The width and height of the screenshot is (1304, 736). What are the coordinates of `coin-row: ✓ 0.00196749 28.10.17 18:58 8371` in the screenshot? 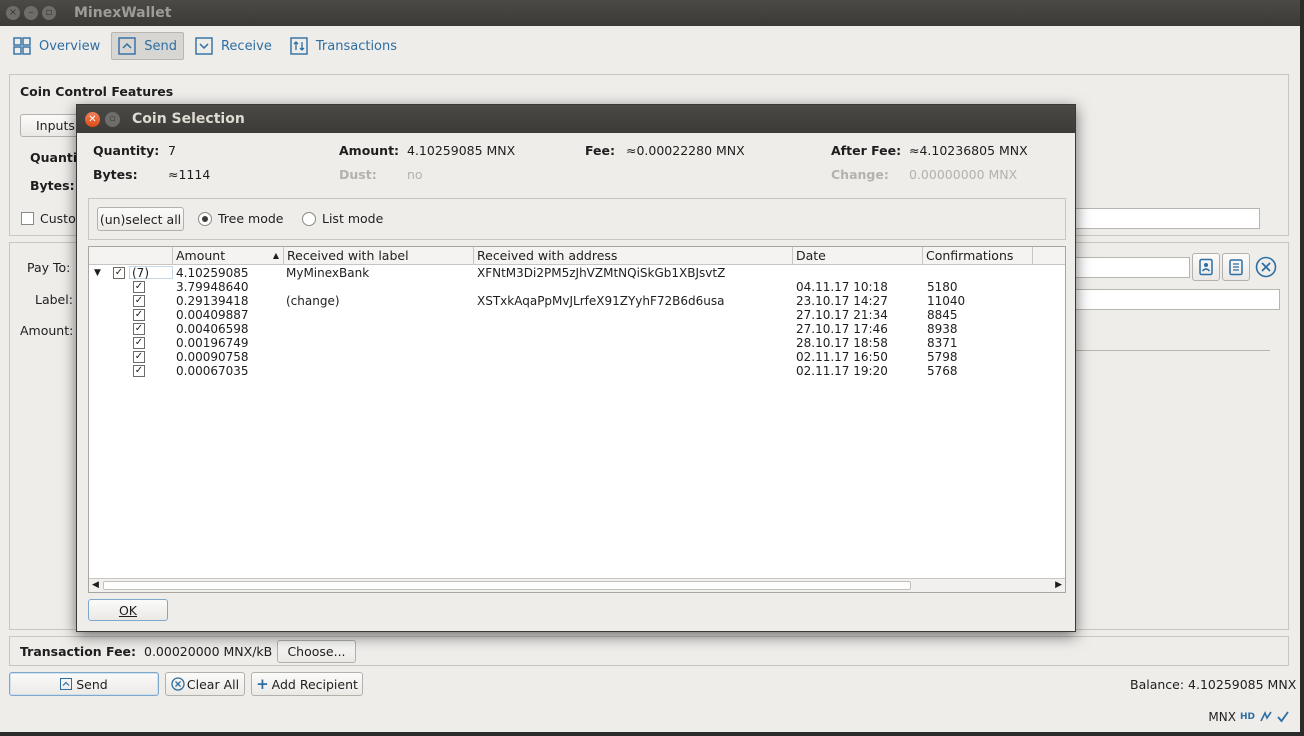 It's located at (577, 343).